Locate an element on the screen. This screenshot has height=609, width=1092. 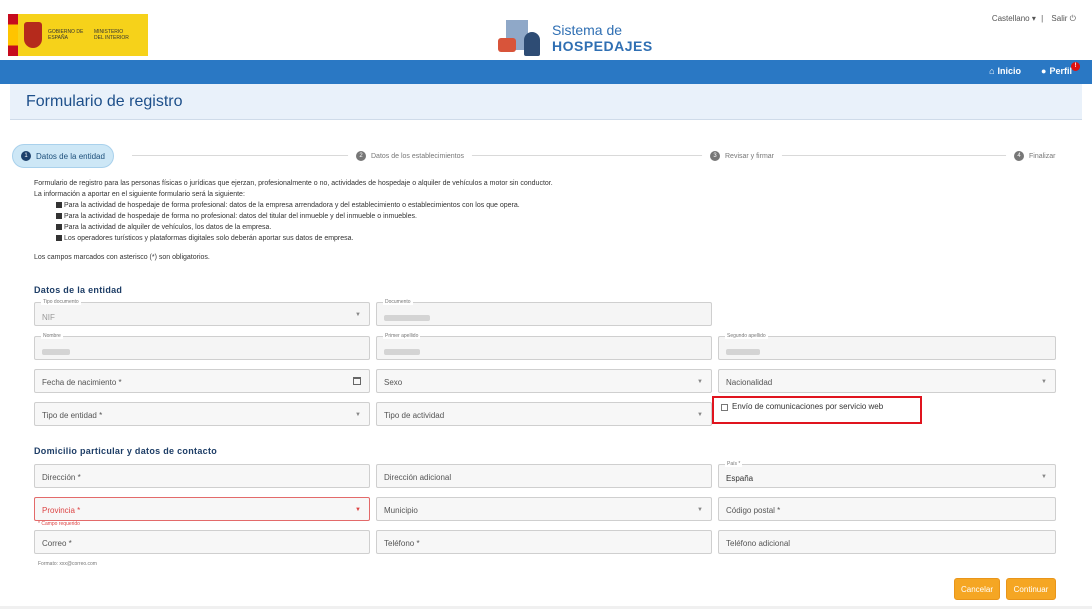
page-title: Formulario de registro is located at coordinates (104, 101).